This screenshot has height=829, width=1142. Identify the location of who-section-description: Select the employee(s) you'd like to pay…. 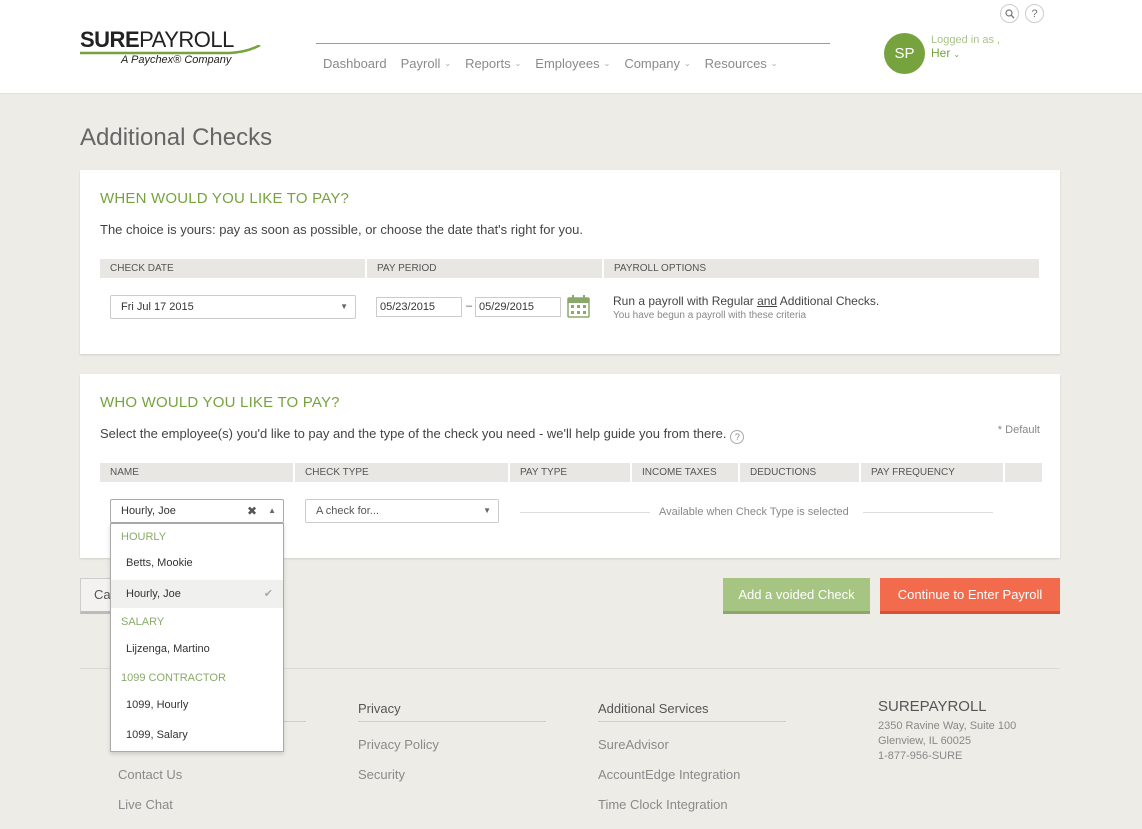
(422, 435).